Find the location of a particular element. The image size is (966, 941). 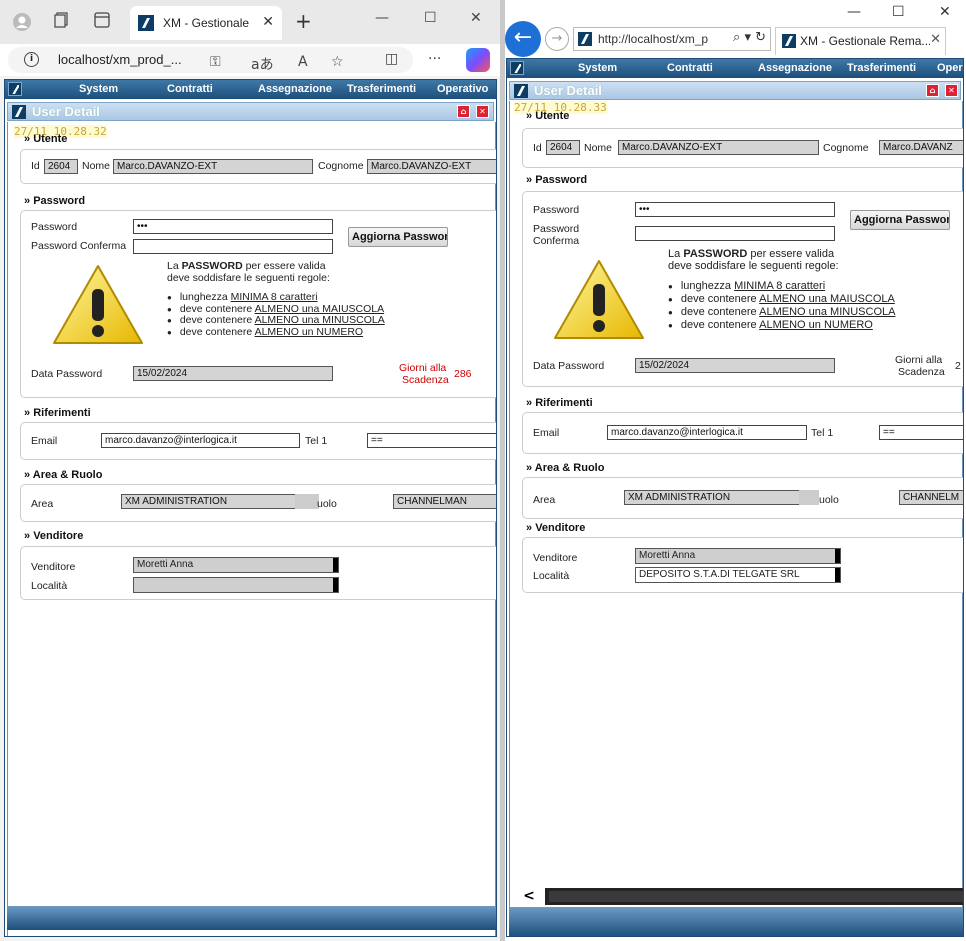

search-icon: ⌕ ▾ ↻ is located at coordinates (749, 37).